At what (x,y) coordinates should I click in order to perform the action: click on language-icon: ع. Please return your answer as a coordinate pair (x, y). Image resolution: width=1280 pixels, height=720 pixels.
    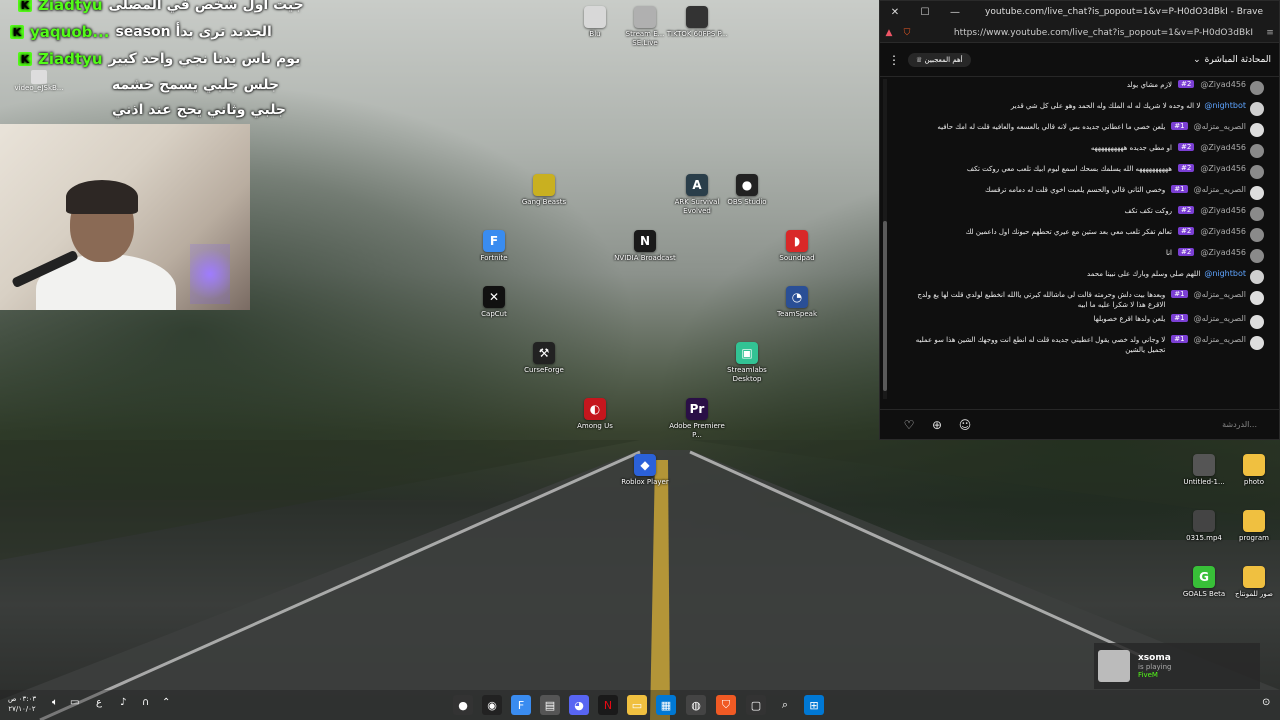
    Looking at the image, I should click on (99, 702).